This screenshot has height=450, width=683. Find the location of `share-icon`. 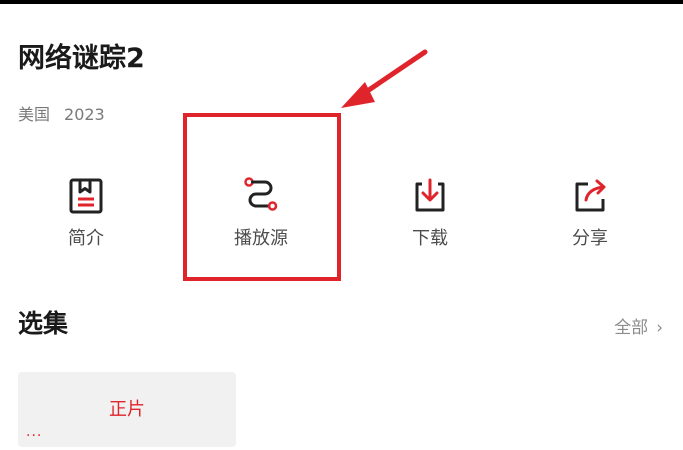

share-icon is located at coordinates (590, 195).